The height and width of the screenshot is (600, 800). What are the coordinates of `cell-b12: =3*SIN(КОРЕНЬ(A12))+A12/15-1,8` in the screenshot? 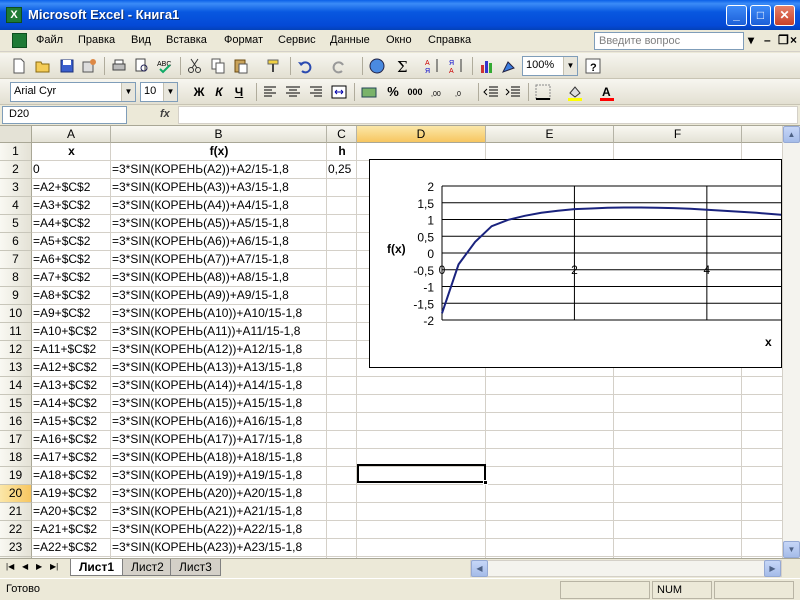 It's located at (219, 350).